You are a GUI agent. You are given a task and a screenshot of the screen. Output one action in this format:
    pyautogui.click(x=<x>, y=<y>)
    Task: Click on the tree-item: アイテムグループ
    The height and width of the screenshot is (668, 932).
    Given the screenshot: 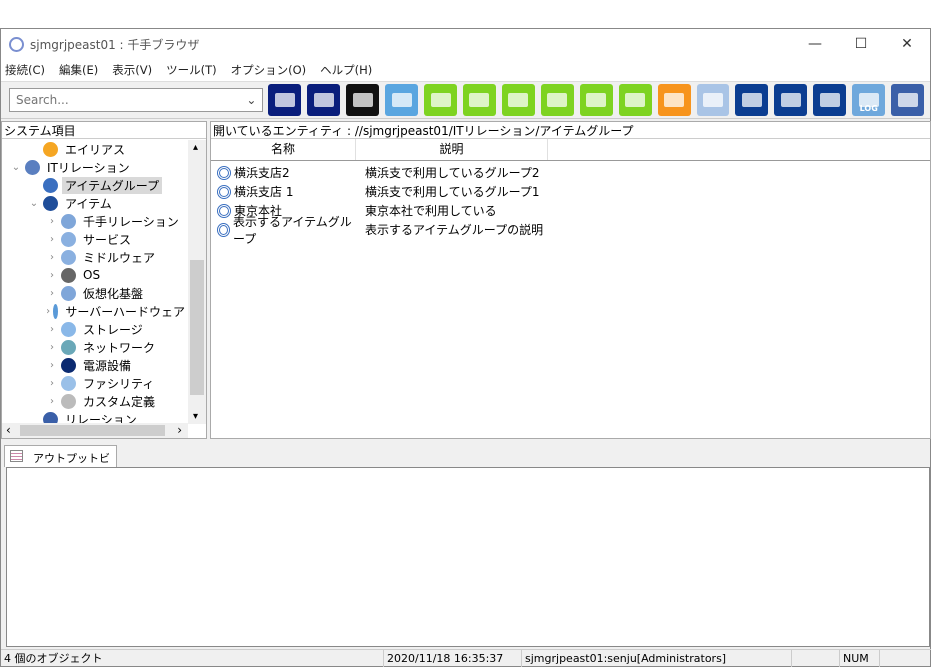 What is the action you would take?
    pyautogui.click(x=95, y=185)
    